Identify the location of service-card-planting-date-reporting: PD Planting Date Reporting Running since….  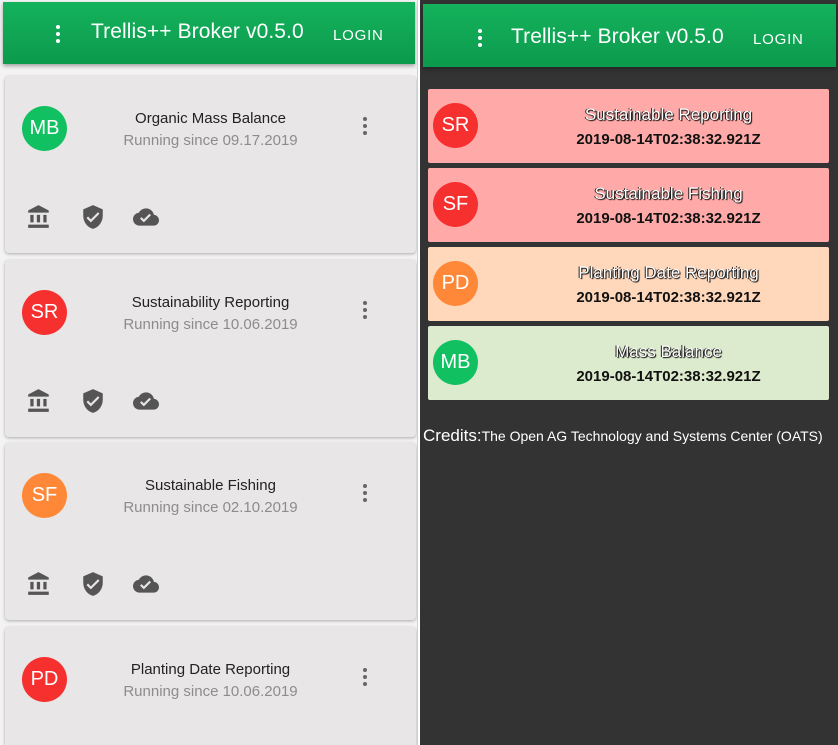
(210, 686).